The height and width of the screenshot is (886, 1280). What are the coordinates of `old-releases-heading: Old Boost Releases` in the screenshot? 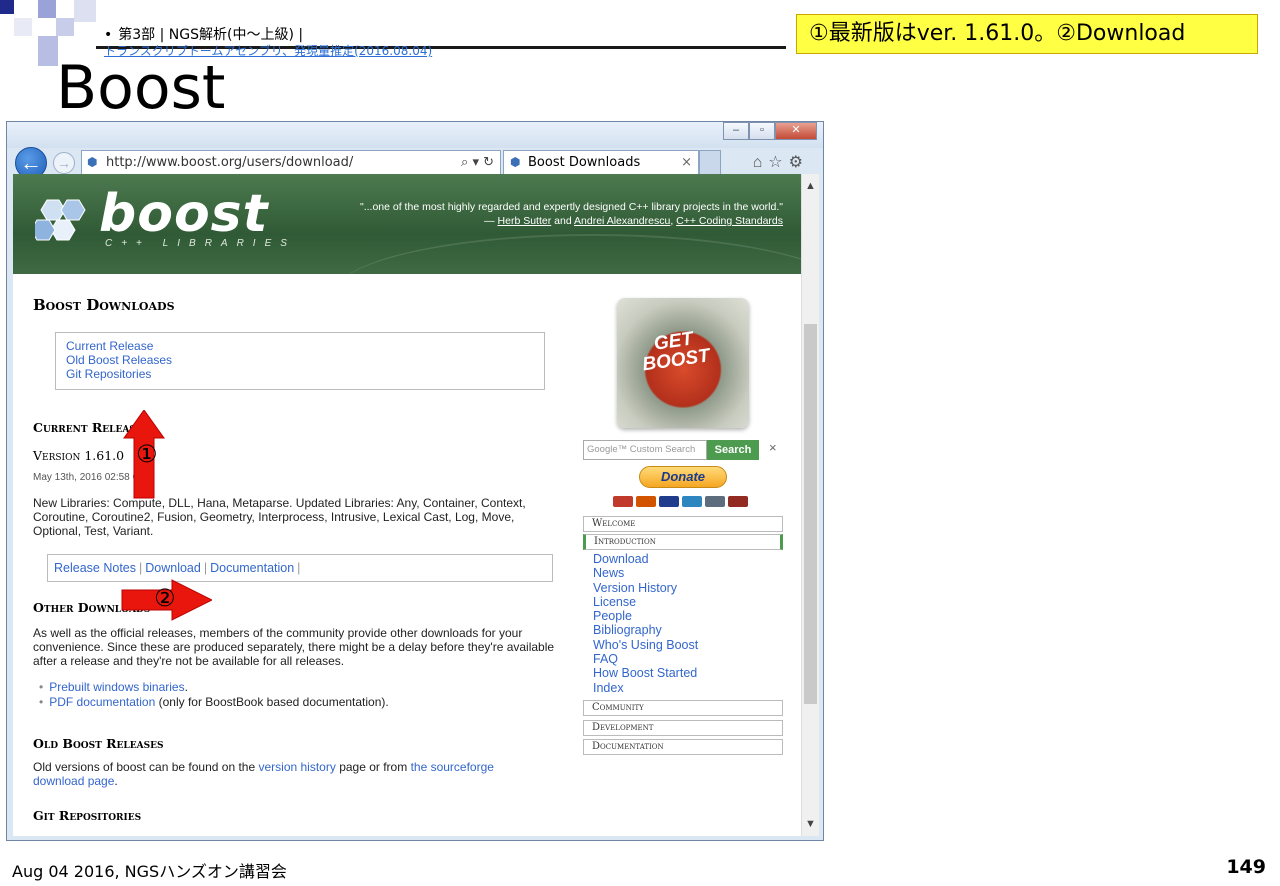 It's located at (98, 743).